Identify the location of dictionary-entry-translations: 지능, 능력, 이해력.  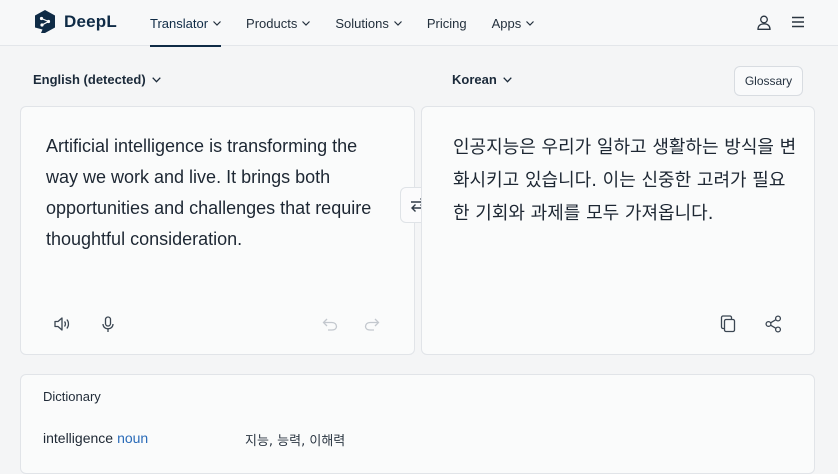
(295, 441).